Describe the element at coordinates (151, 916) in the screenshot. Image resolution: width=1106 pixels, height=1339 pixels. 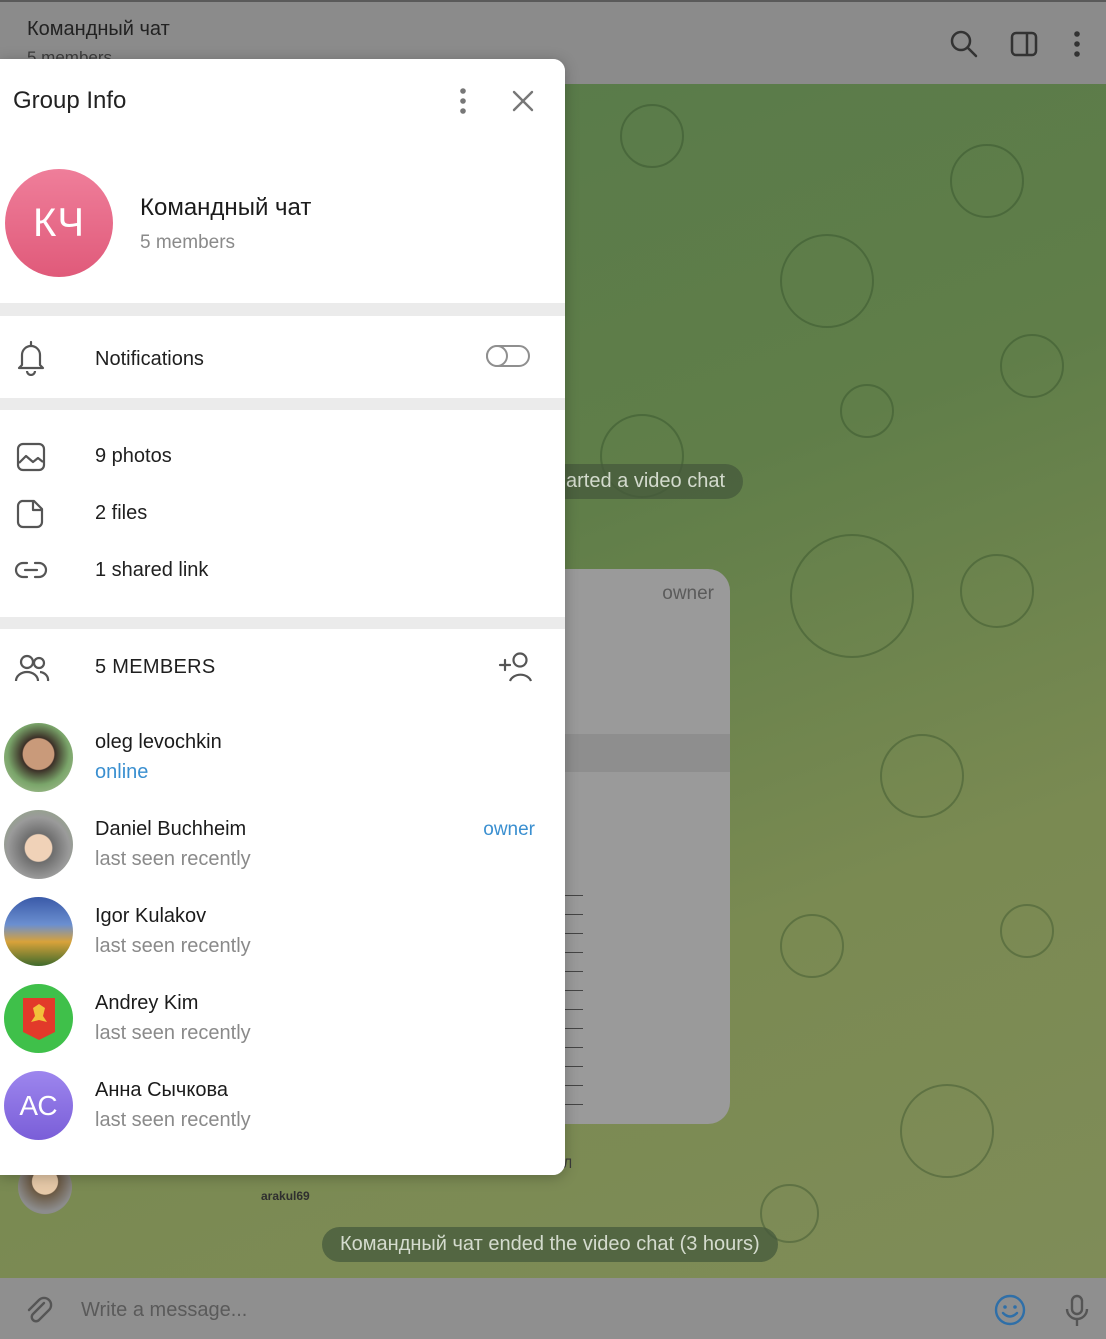
I see `member-name: Igor Kulakov` at that location.